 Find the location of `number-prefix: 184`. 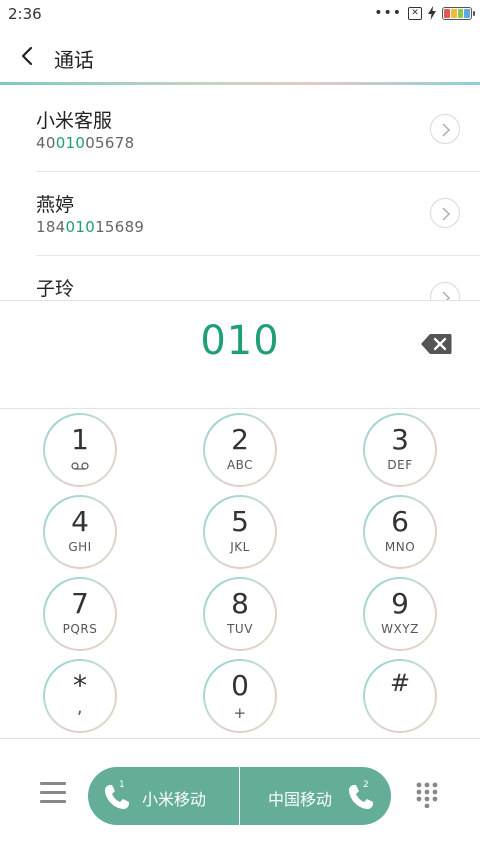

number-prefix: 184 is located at coordinates (51, 227).